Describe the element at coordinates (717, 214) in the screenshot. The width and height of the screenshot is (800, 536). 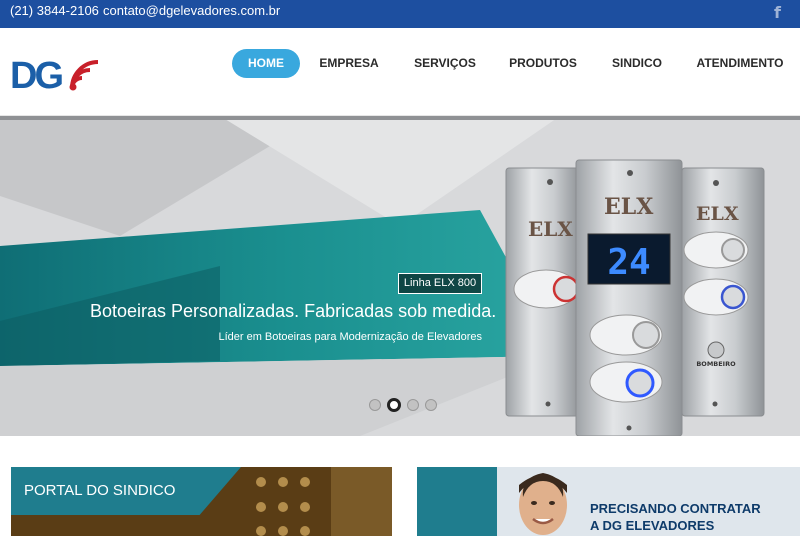
I see `panel-brand-right: ELX` at that location.